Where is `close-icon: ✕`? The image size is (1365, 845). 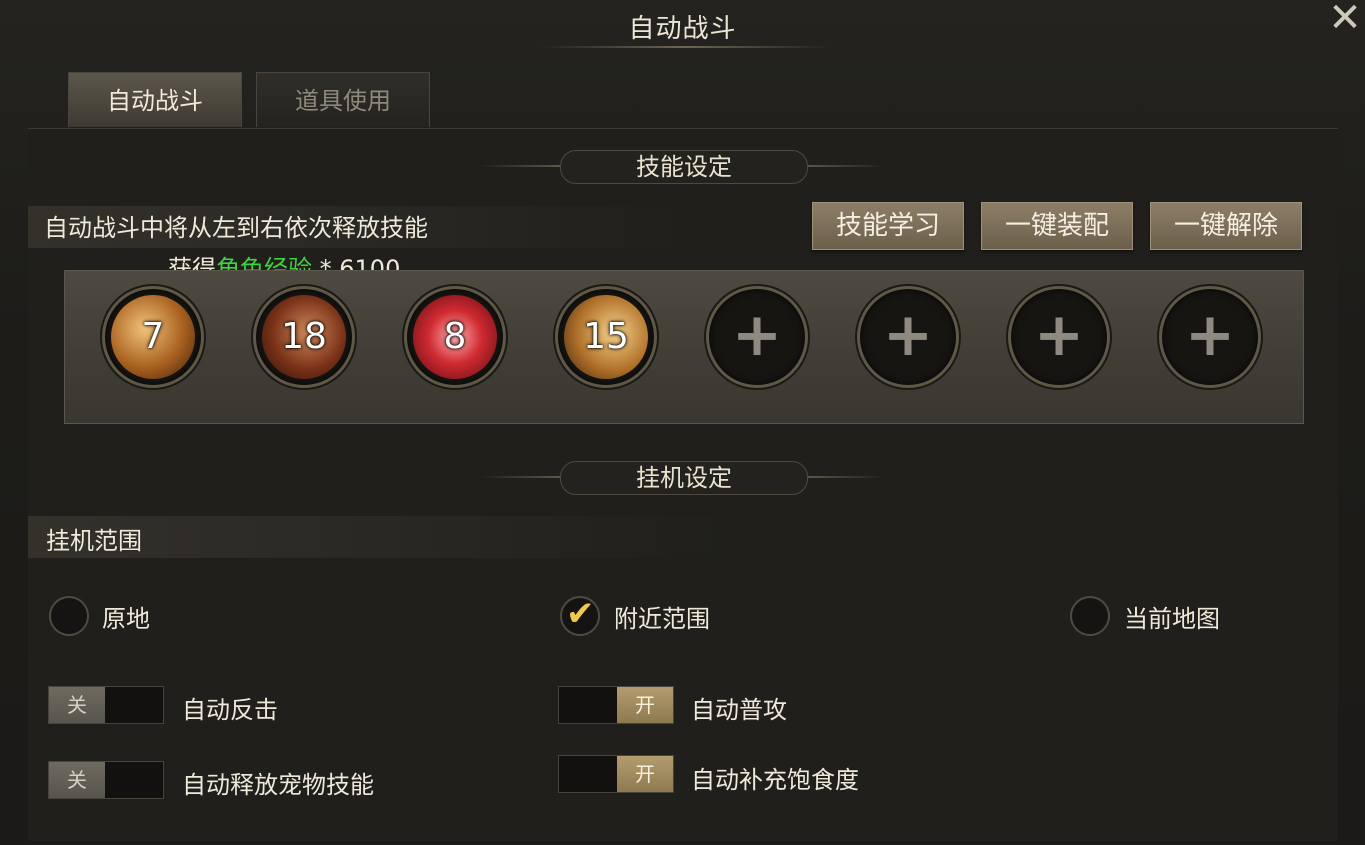
close-icon: ✕ is located at coordinates (1345, 20).